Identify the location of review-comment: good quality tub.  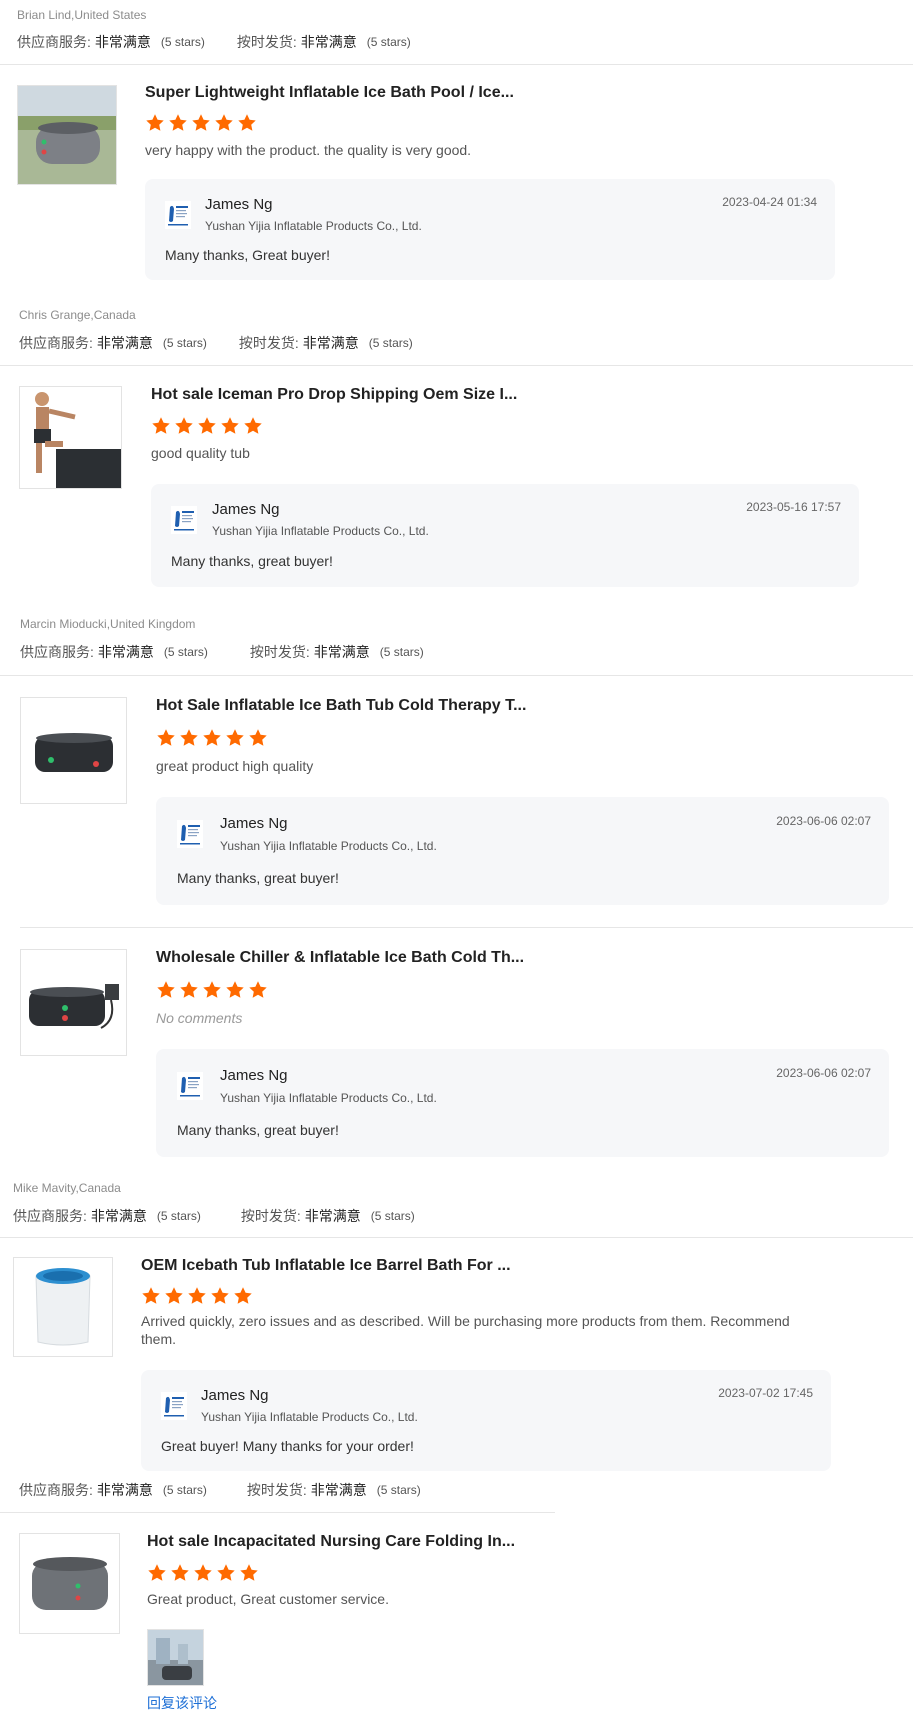
(200, 453).